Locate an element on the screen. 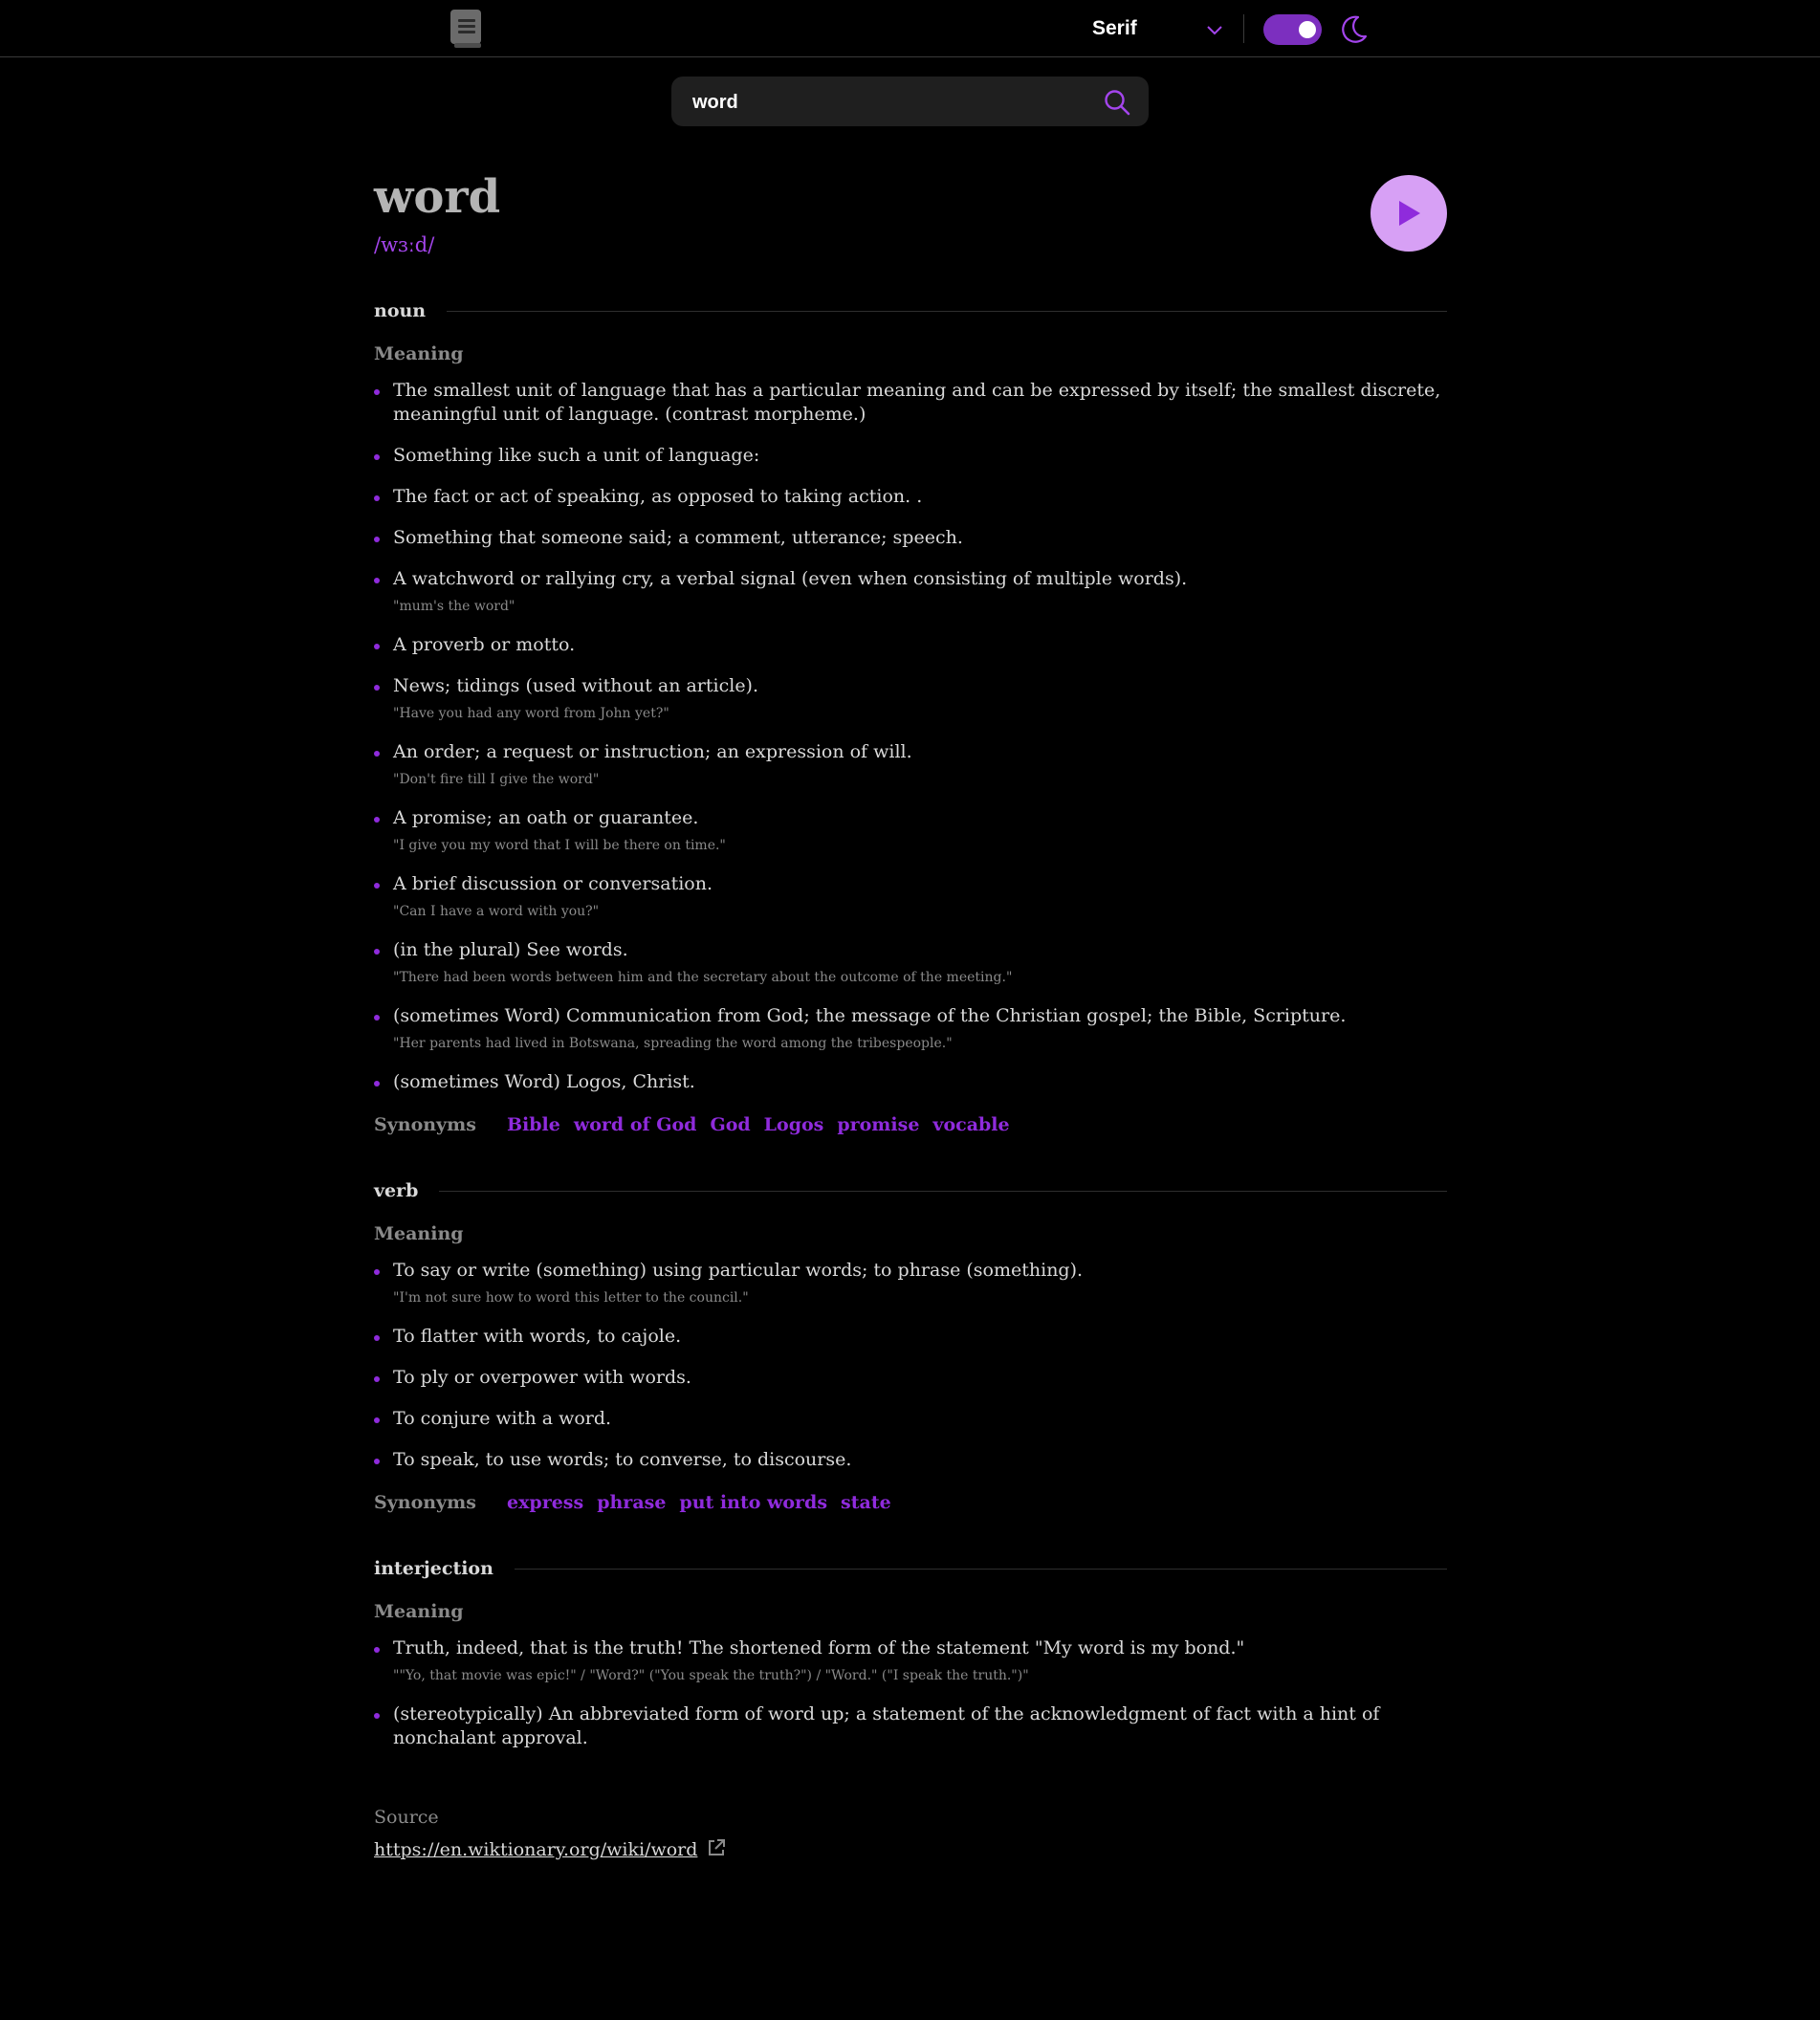  definition-text: (in the plural) See words. is located at coordinates (510, 949).